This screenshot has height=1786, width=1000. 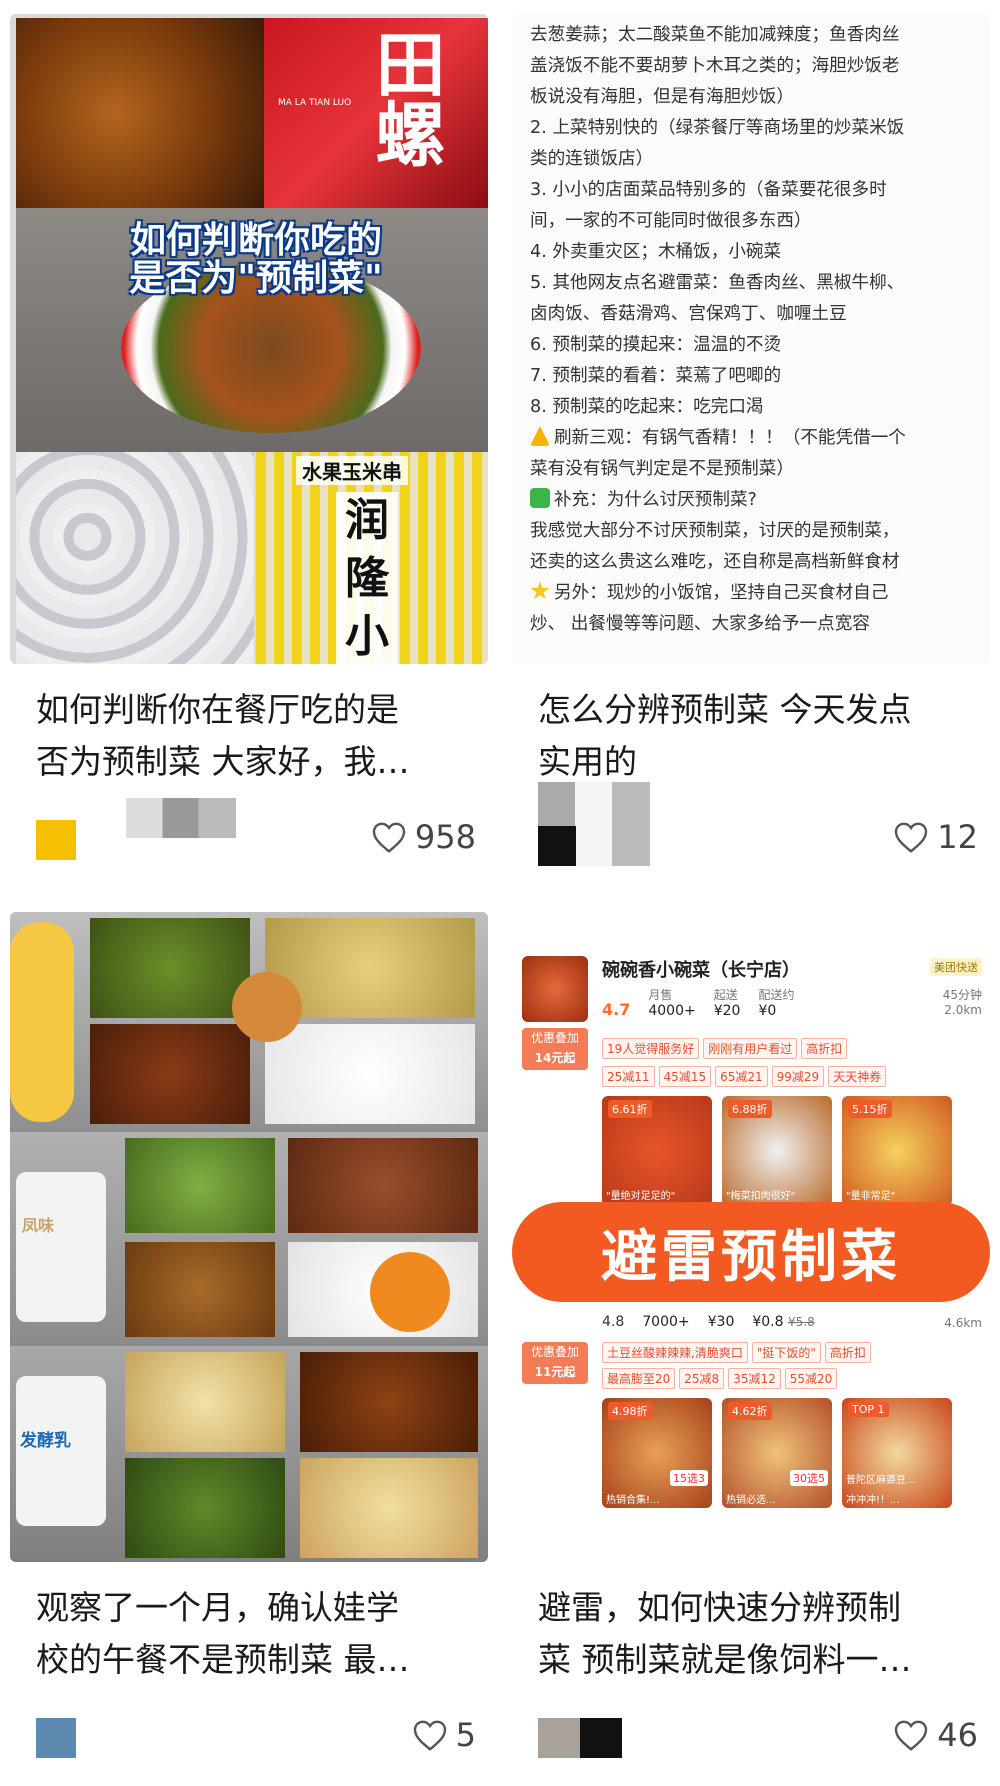 I want to click on food-photo-corn-skewers: 水果玉米串 润 隆 小, so click(x=372, y=558).